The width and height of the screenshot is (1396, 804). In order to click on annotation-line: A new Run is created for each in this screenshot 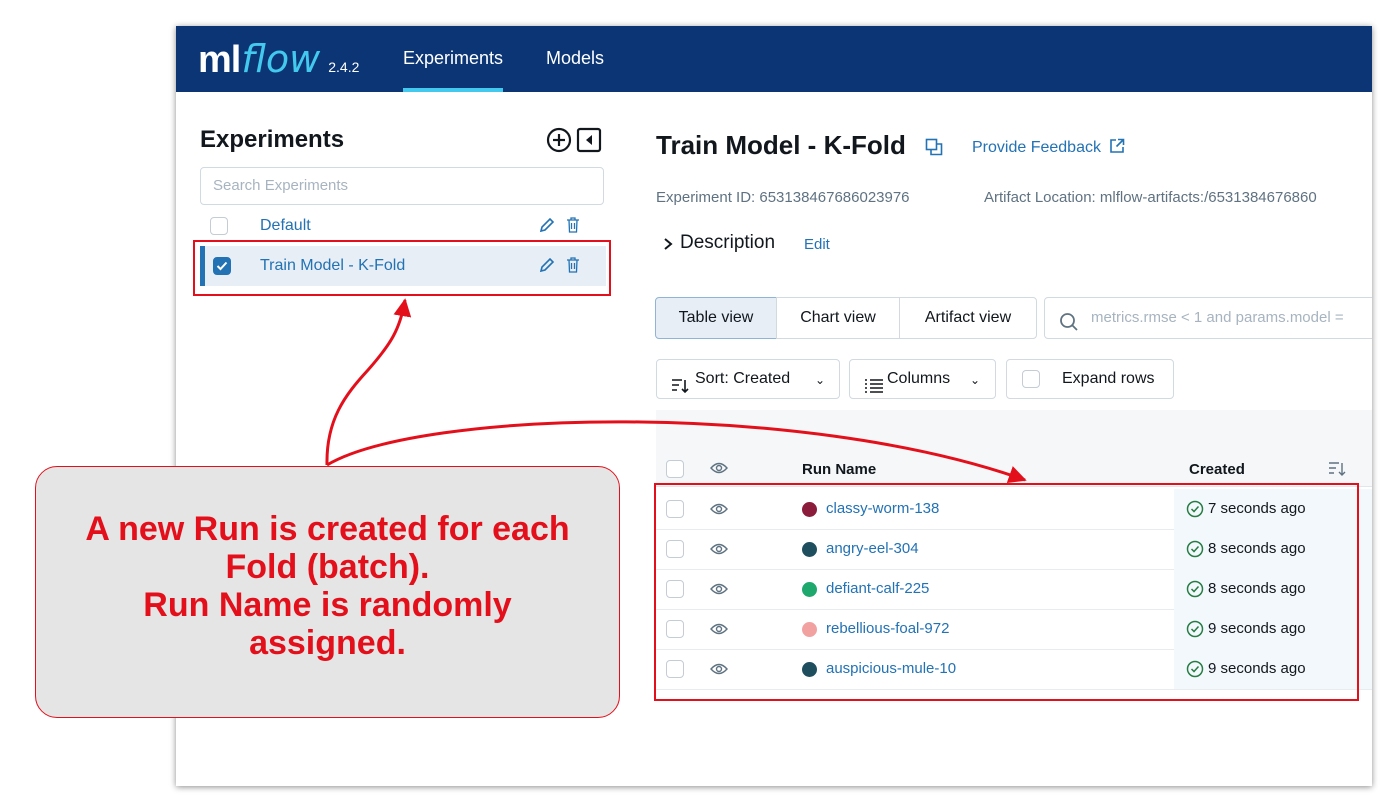, I will do `click(327, 529)`.